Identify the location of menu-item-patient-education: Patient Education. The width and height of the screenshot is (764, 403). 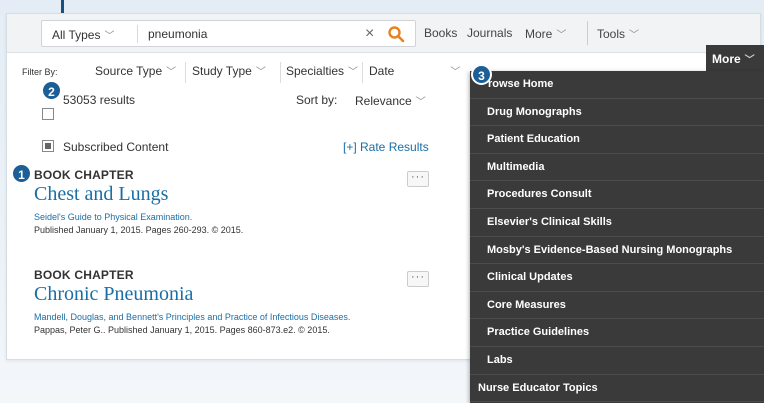
(617, 140).